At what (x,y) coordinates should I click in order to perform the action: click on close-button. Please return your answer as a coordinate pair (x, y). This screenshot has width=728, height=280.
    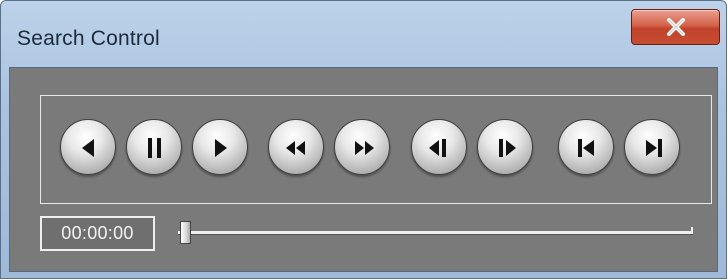
    Looking at the image, I should click on (675, 27).